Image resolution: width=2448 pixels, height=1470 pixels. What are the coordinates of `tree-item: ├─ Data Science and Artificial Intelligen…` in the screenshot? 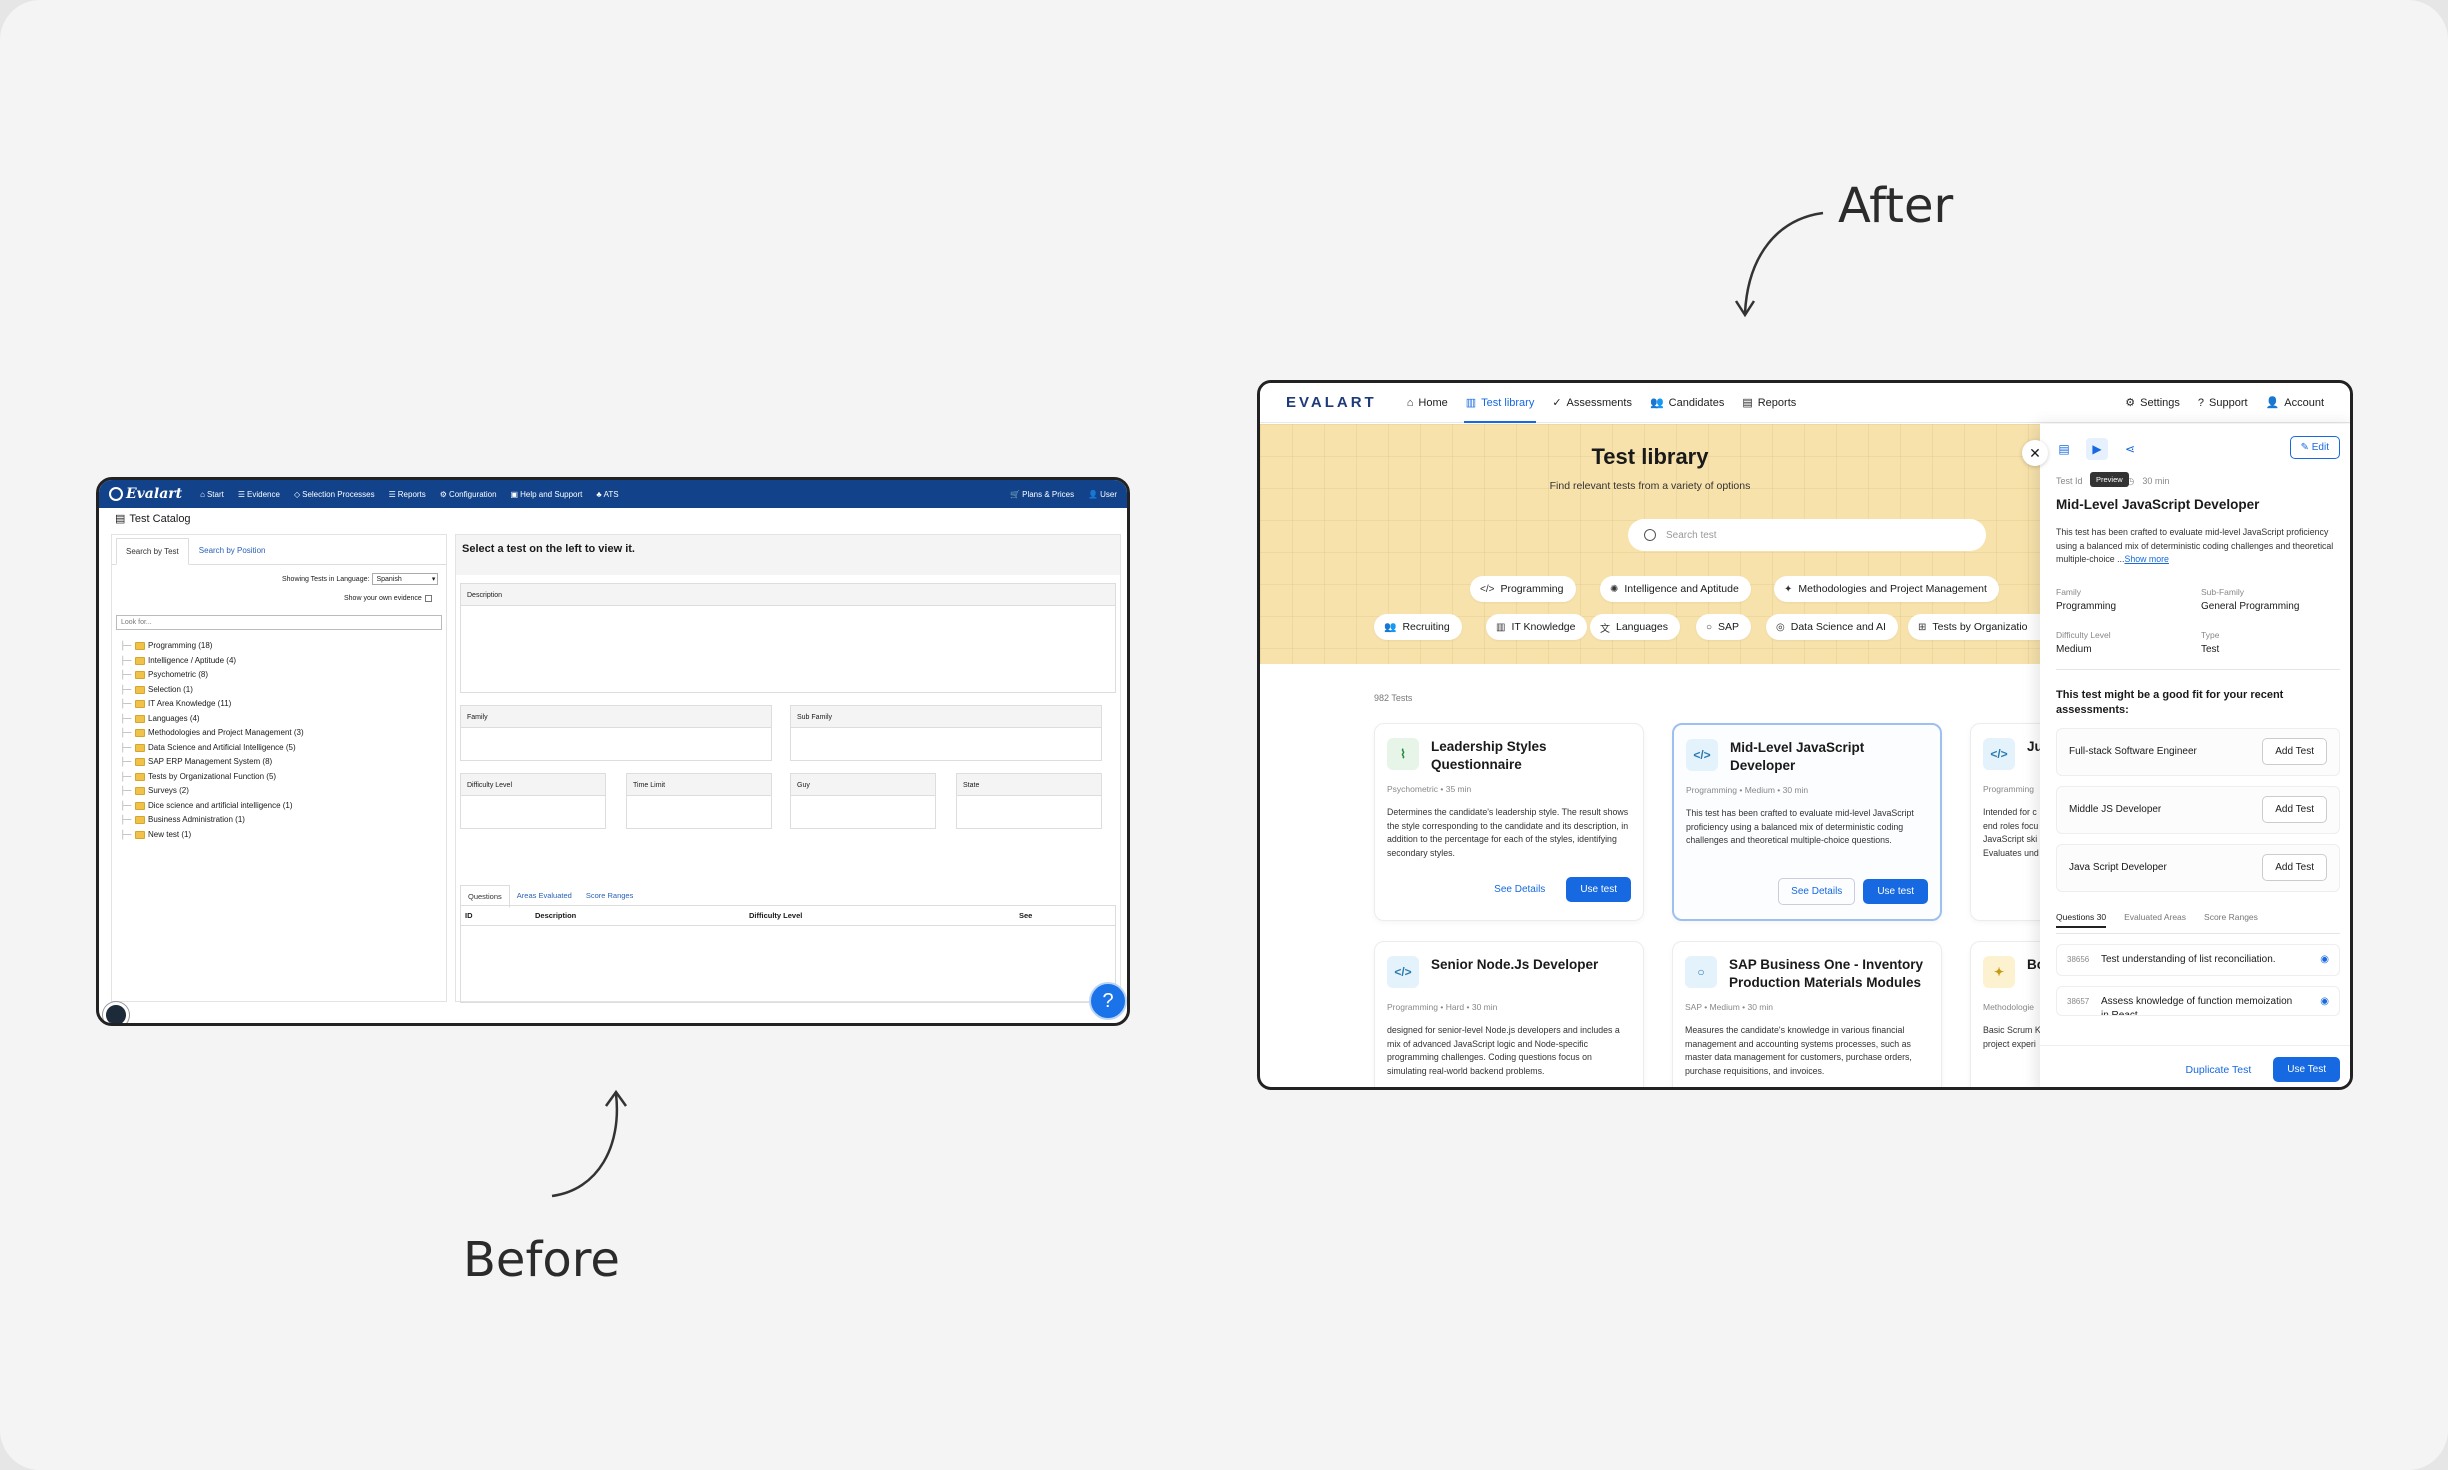 It's located at (212, 748).